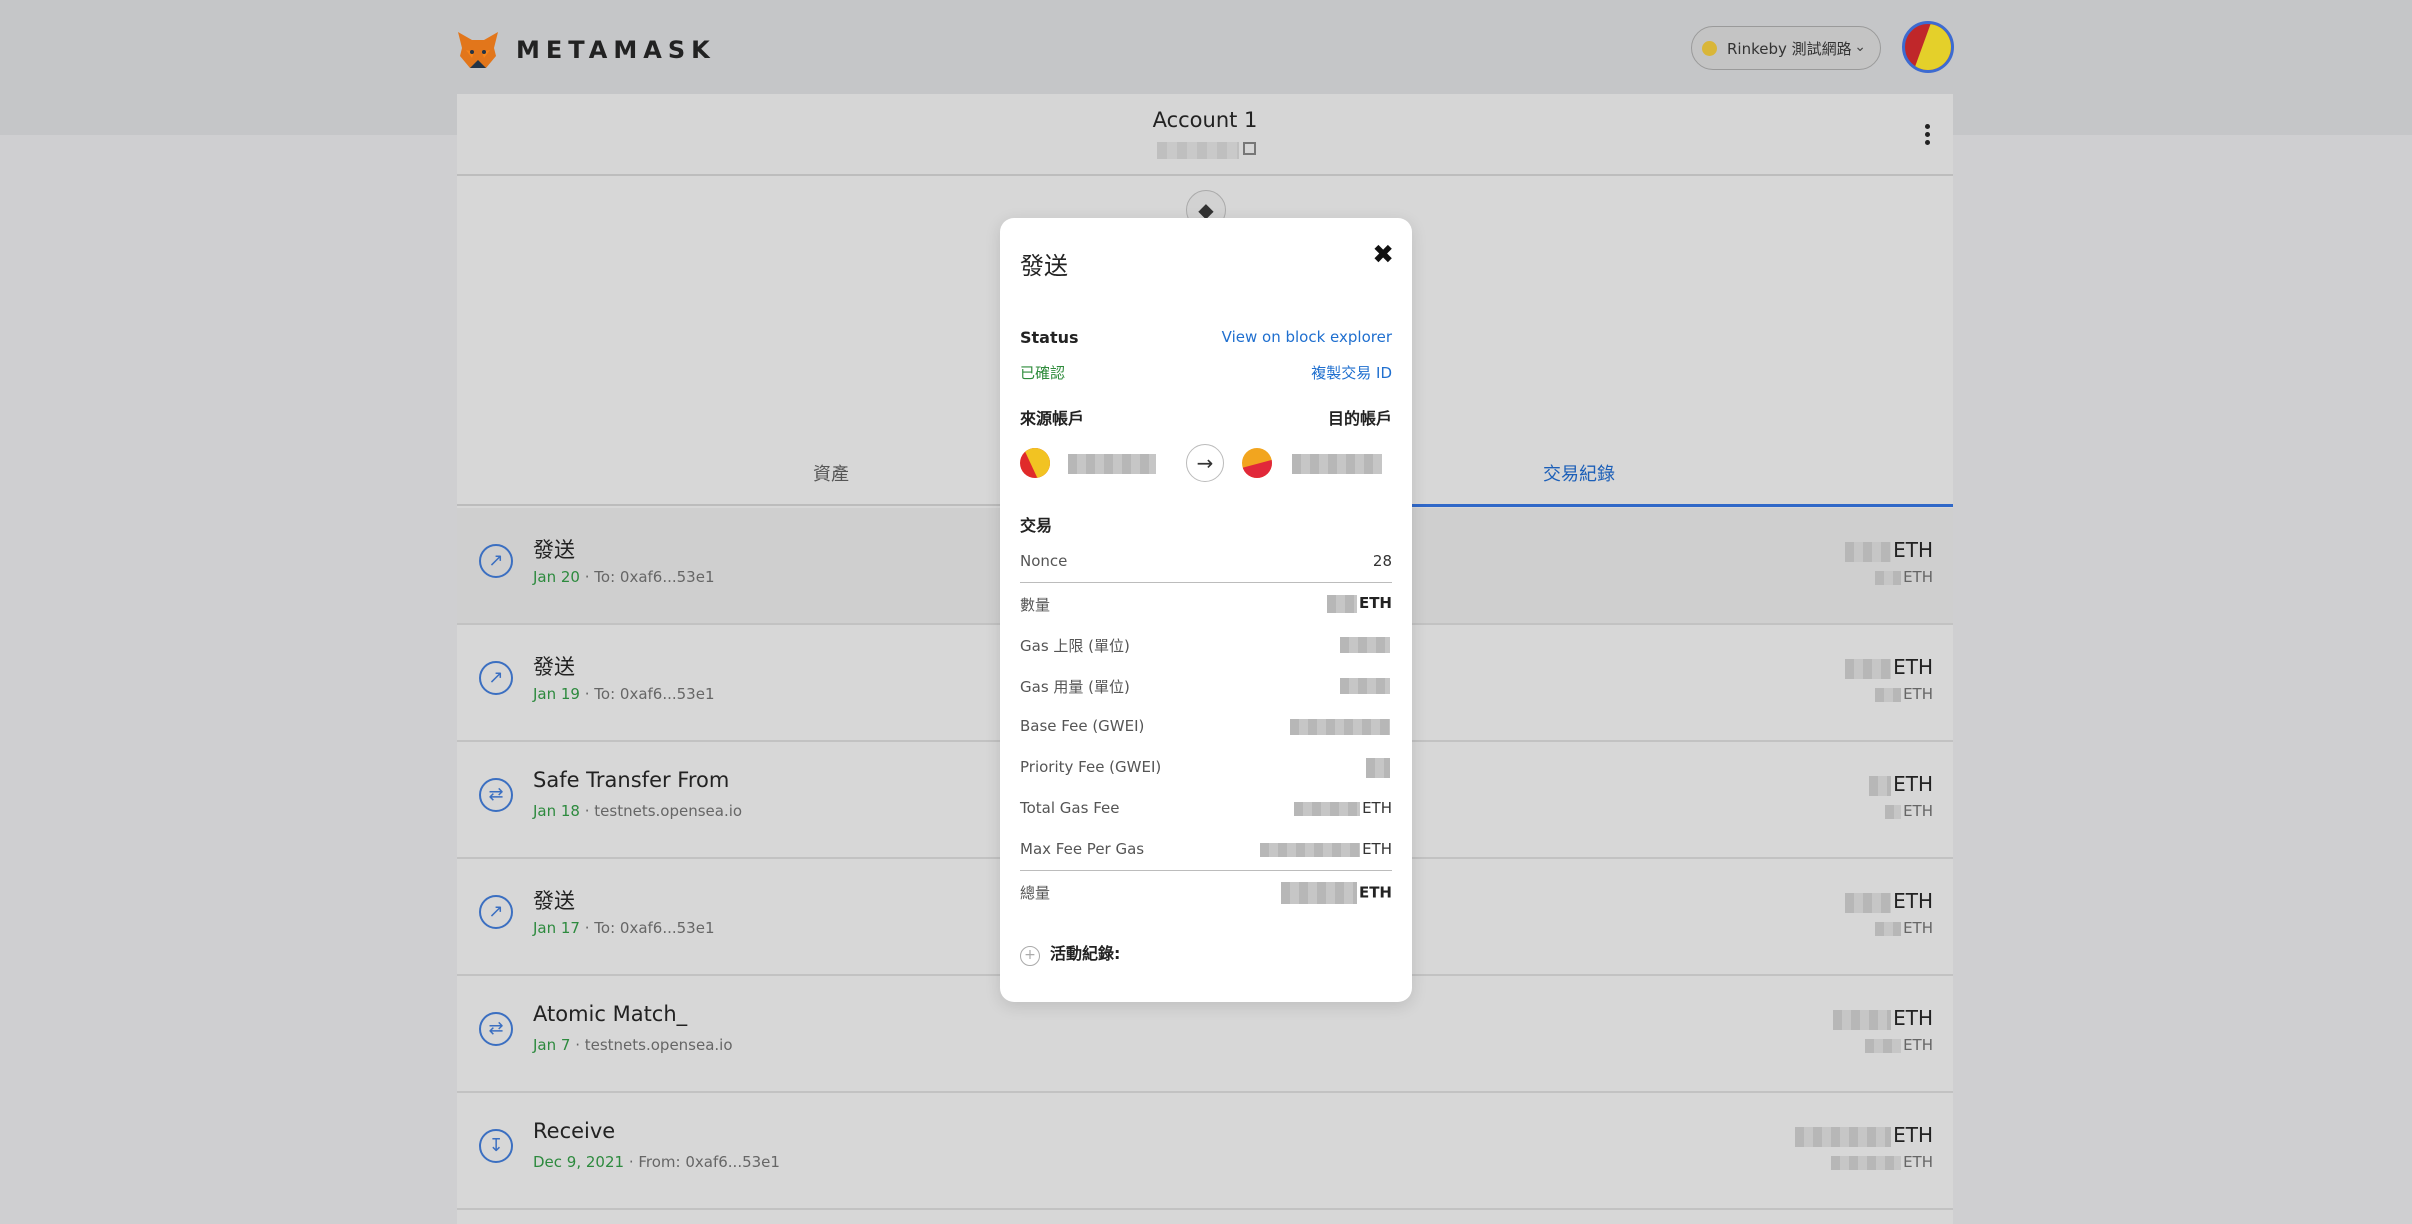  Describe the element at coordinates (1249, 148) in the screenshot. I see `copy-icon` at that location.